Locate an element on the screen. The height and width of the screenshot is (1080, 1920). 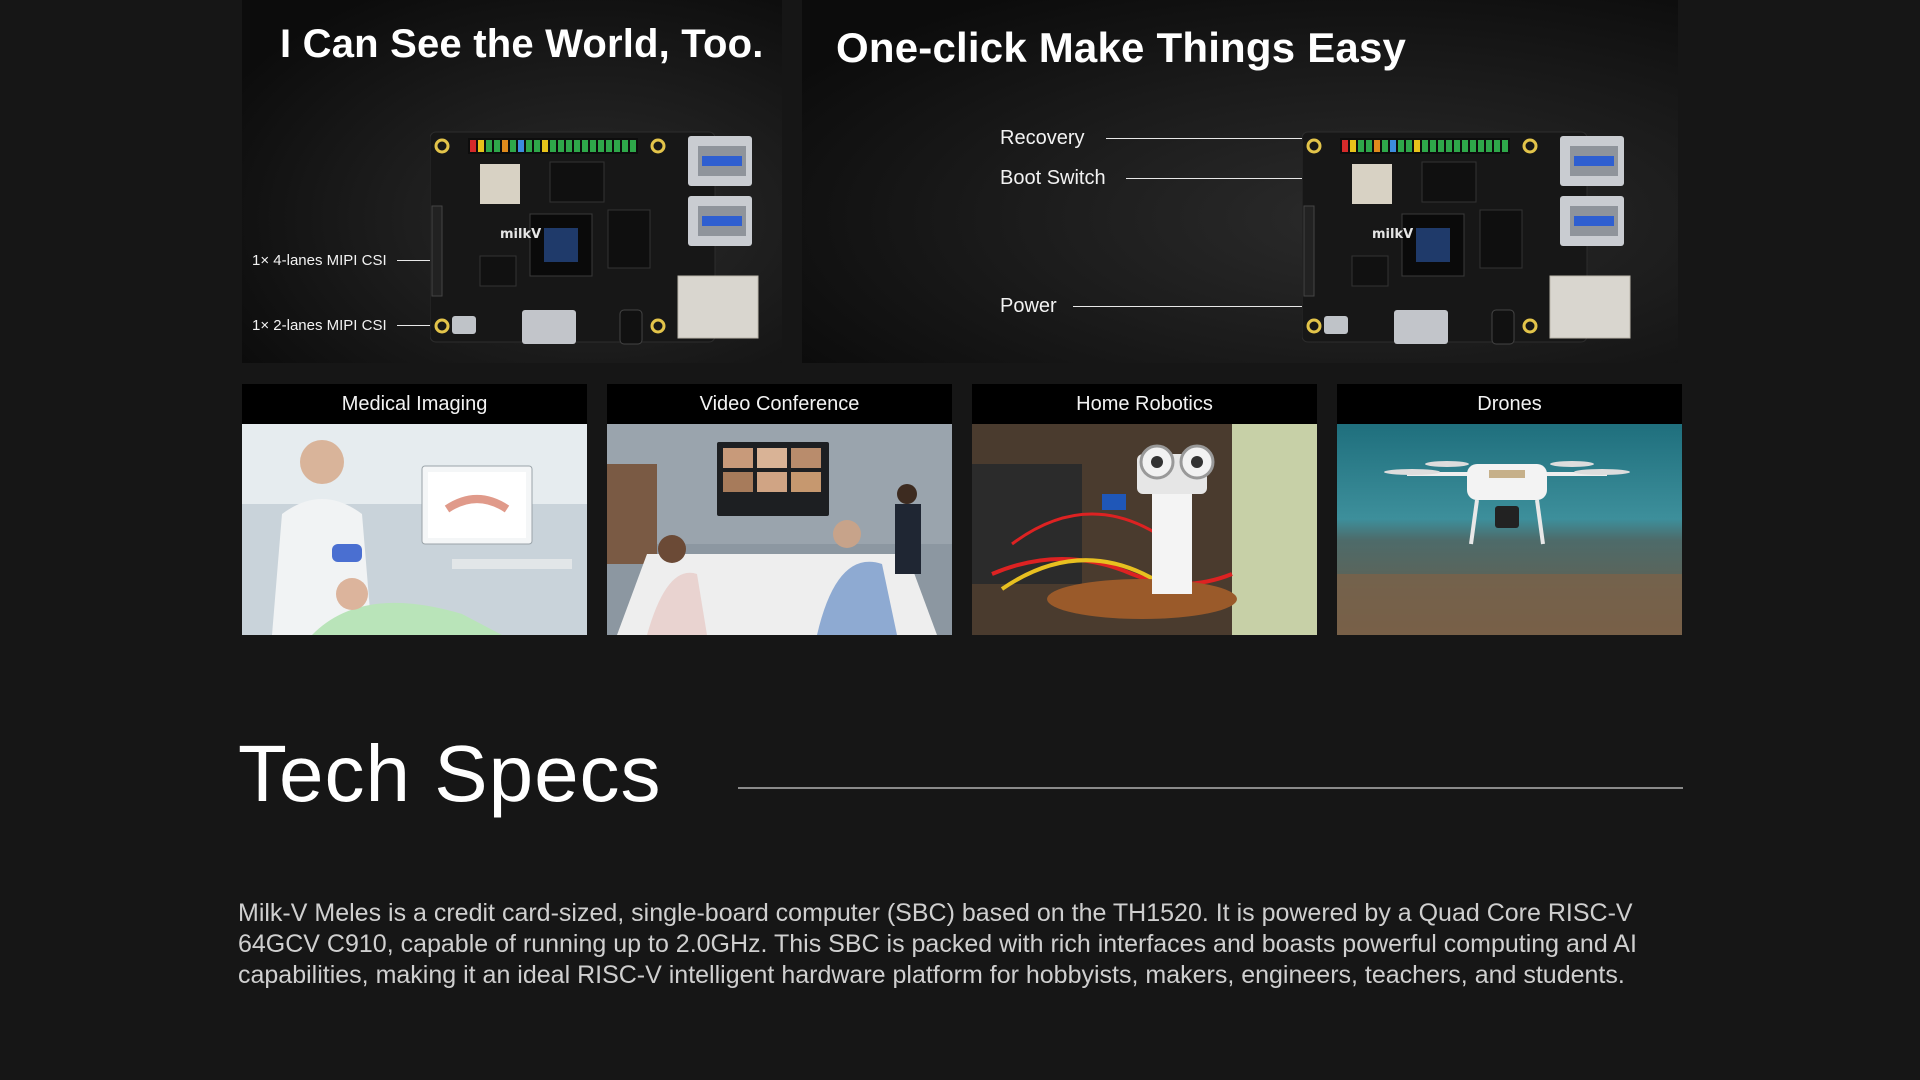
use-case-card-home-robotics: Home Robotics is located at coordinates (1144, 509).